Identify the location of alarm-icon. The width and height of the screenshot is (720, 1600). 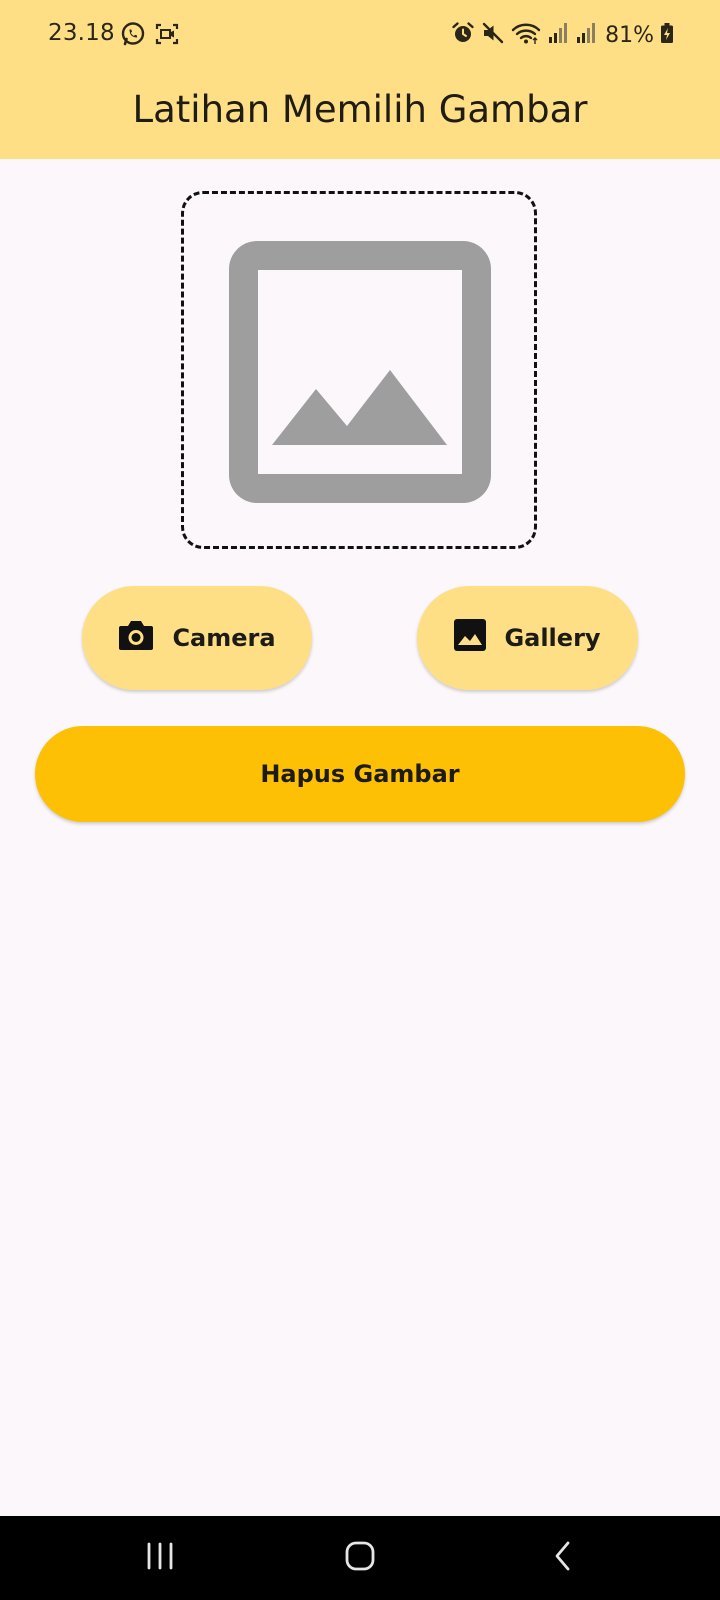
(463, 35).